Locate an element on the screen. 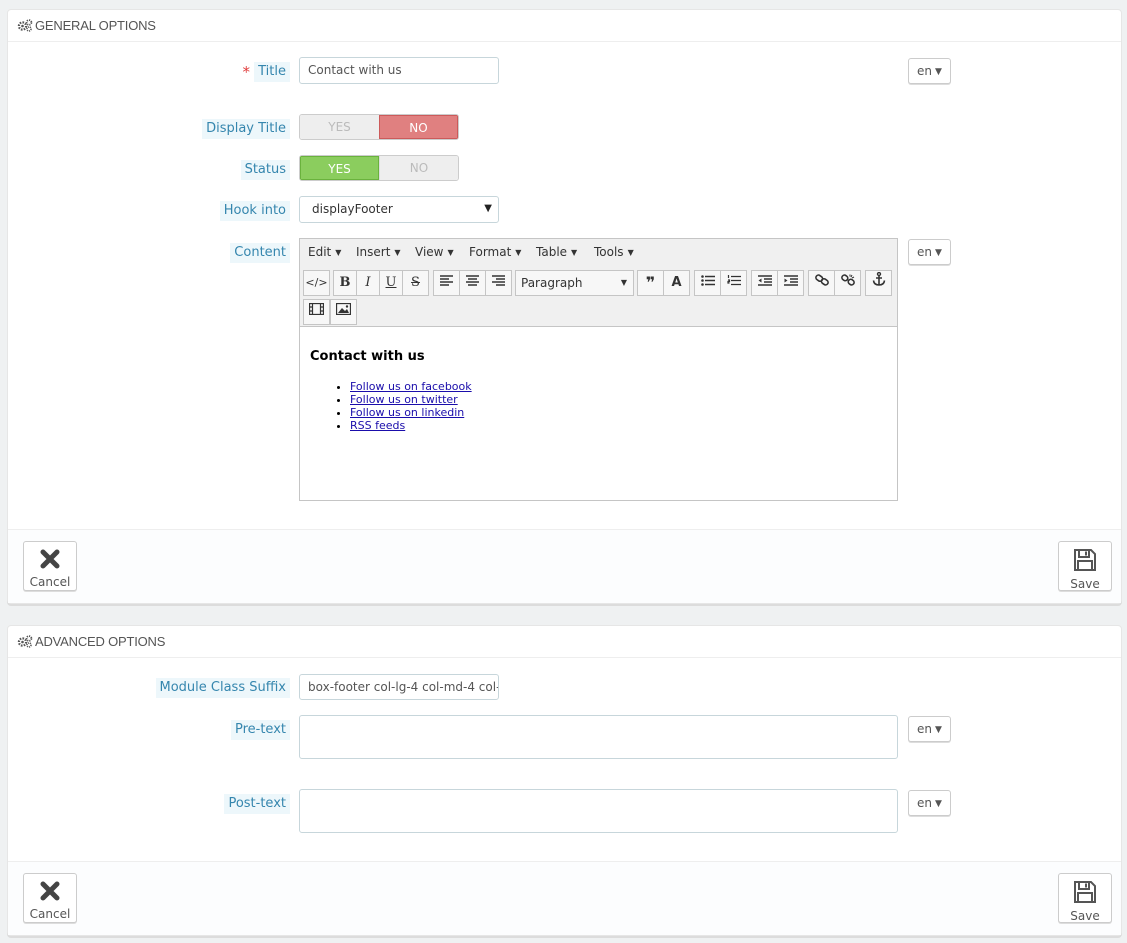  image-icon is located at coordinates (343, 312).